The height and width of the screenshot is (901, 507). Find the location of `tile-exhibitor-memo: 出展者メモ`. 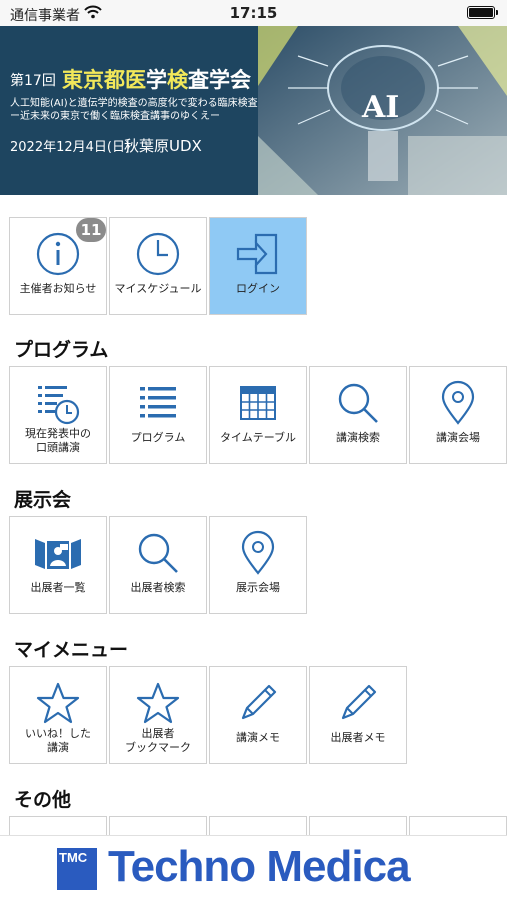

tile-exhibitor-memo: 出展者メモ is located at coordinates (358, 715).